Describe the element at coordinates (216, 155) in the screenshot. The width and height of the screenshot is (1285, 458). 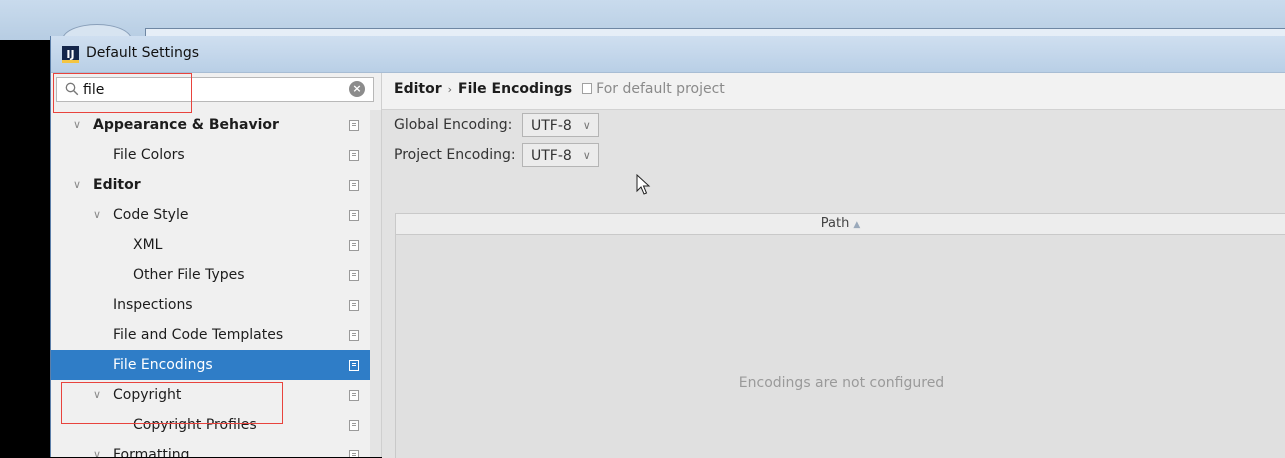
I see `tree-item: File Colors` at that location.